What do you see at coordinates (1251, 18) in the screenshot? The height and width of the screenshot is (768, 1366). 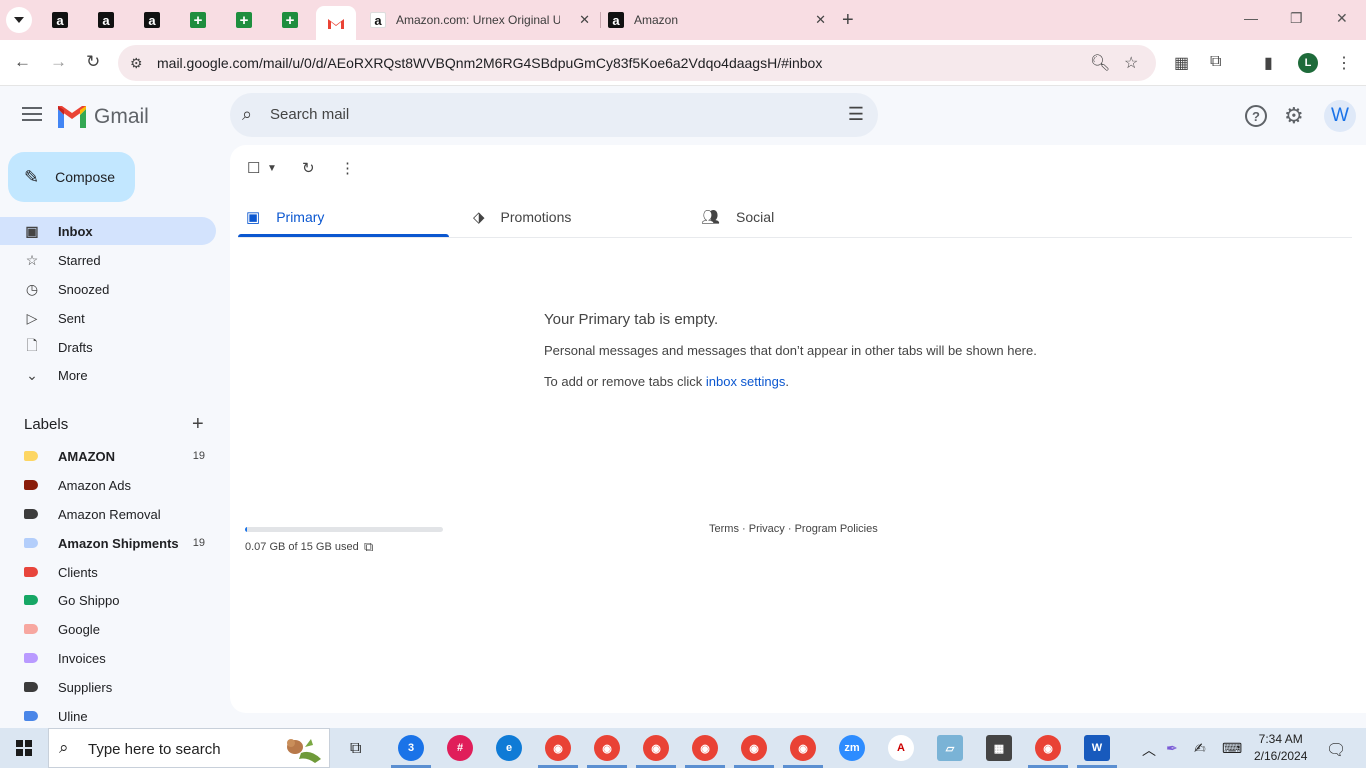 I see `minimize-button: —` at bounding box center [1251, 18].